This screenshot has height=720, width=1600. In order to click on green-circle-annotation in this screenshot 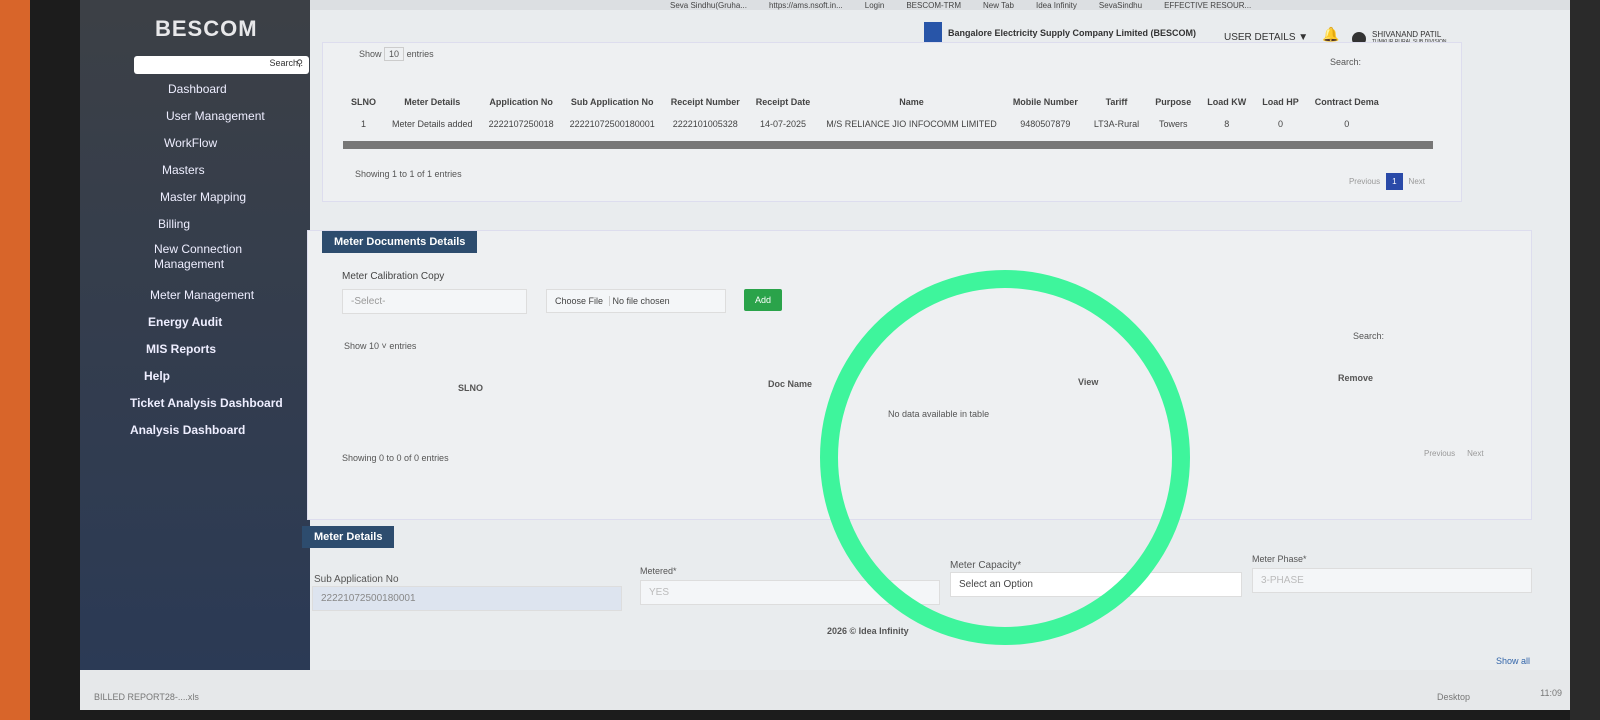, I will do `click(1005, 457)`.